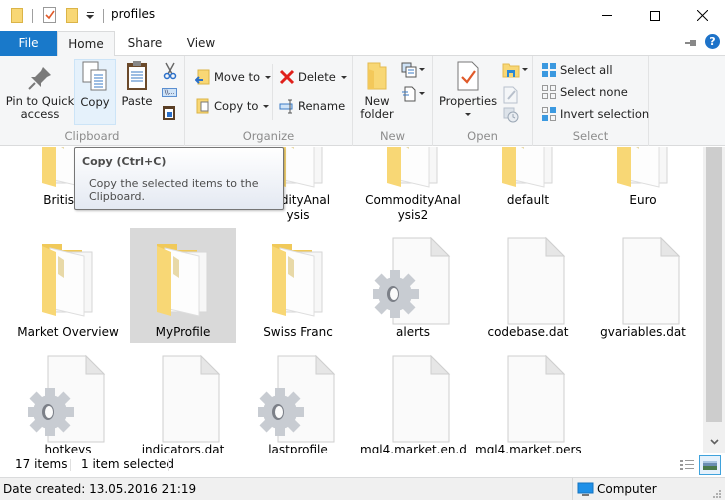 Image resolution: width=725 pixels, height=502 pixels. Describe the element at coordinates (68, 332) in the screenshot. I see `file-name: Market Overview` at that location.